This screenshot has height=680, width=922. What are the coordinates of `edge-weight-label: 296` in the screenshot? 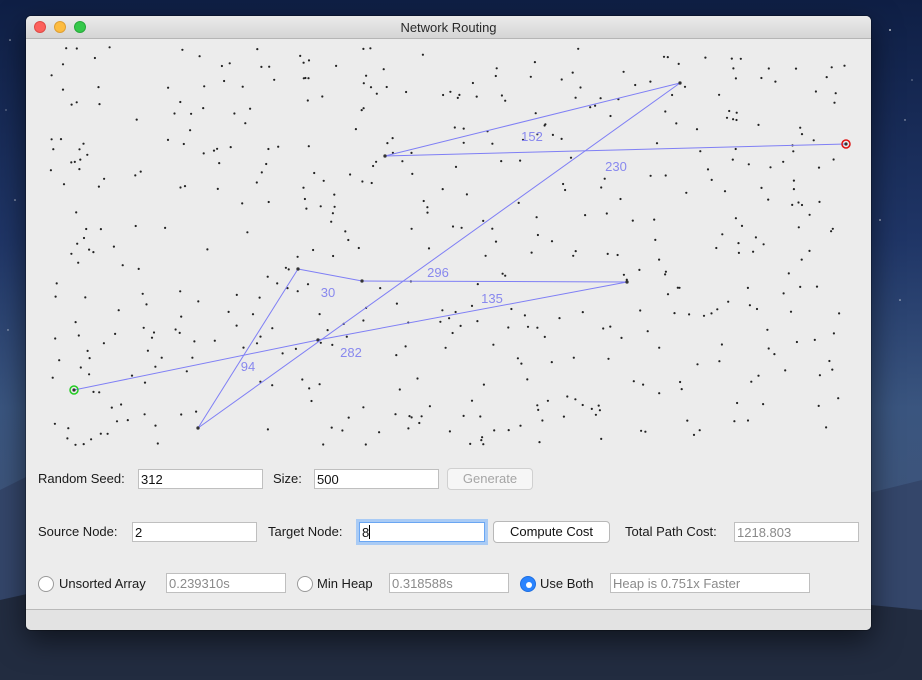 It's located at (438, 272).